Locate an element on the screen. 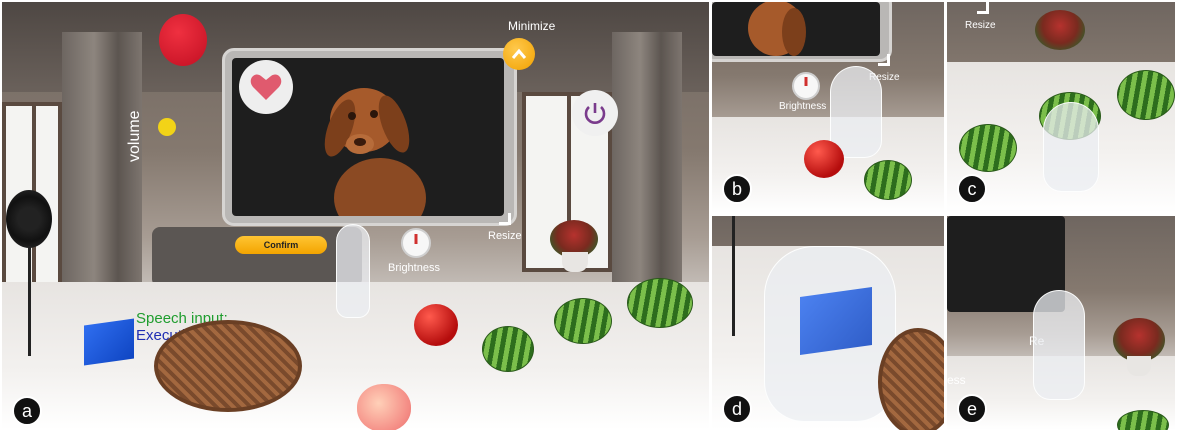 This screenshot has width=1177, height=432. panel-badge: a is located at coordinates (27, 411).